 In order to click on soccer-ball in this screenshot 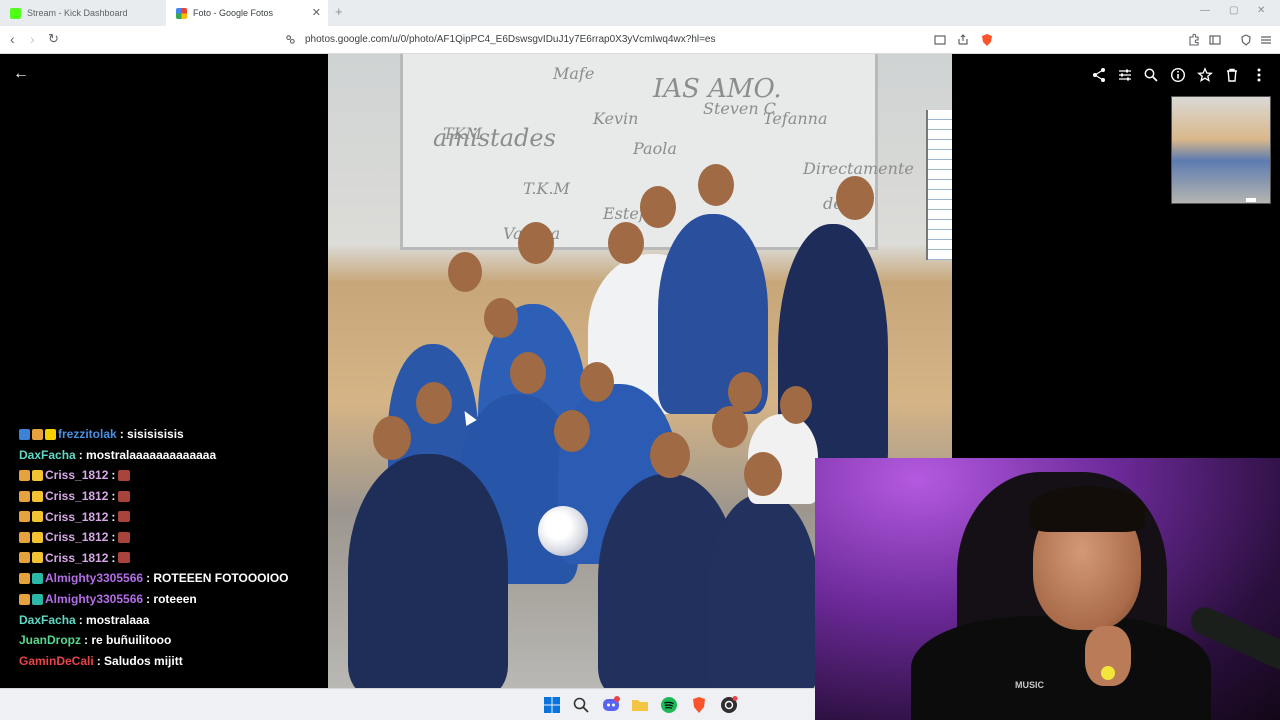, I will do `click(563, 531)`.